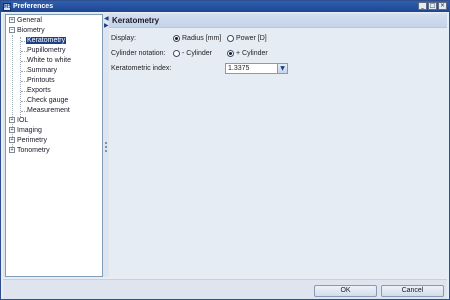  I want to click on tree-item-label: Printouts, so click(41, 80).